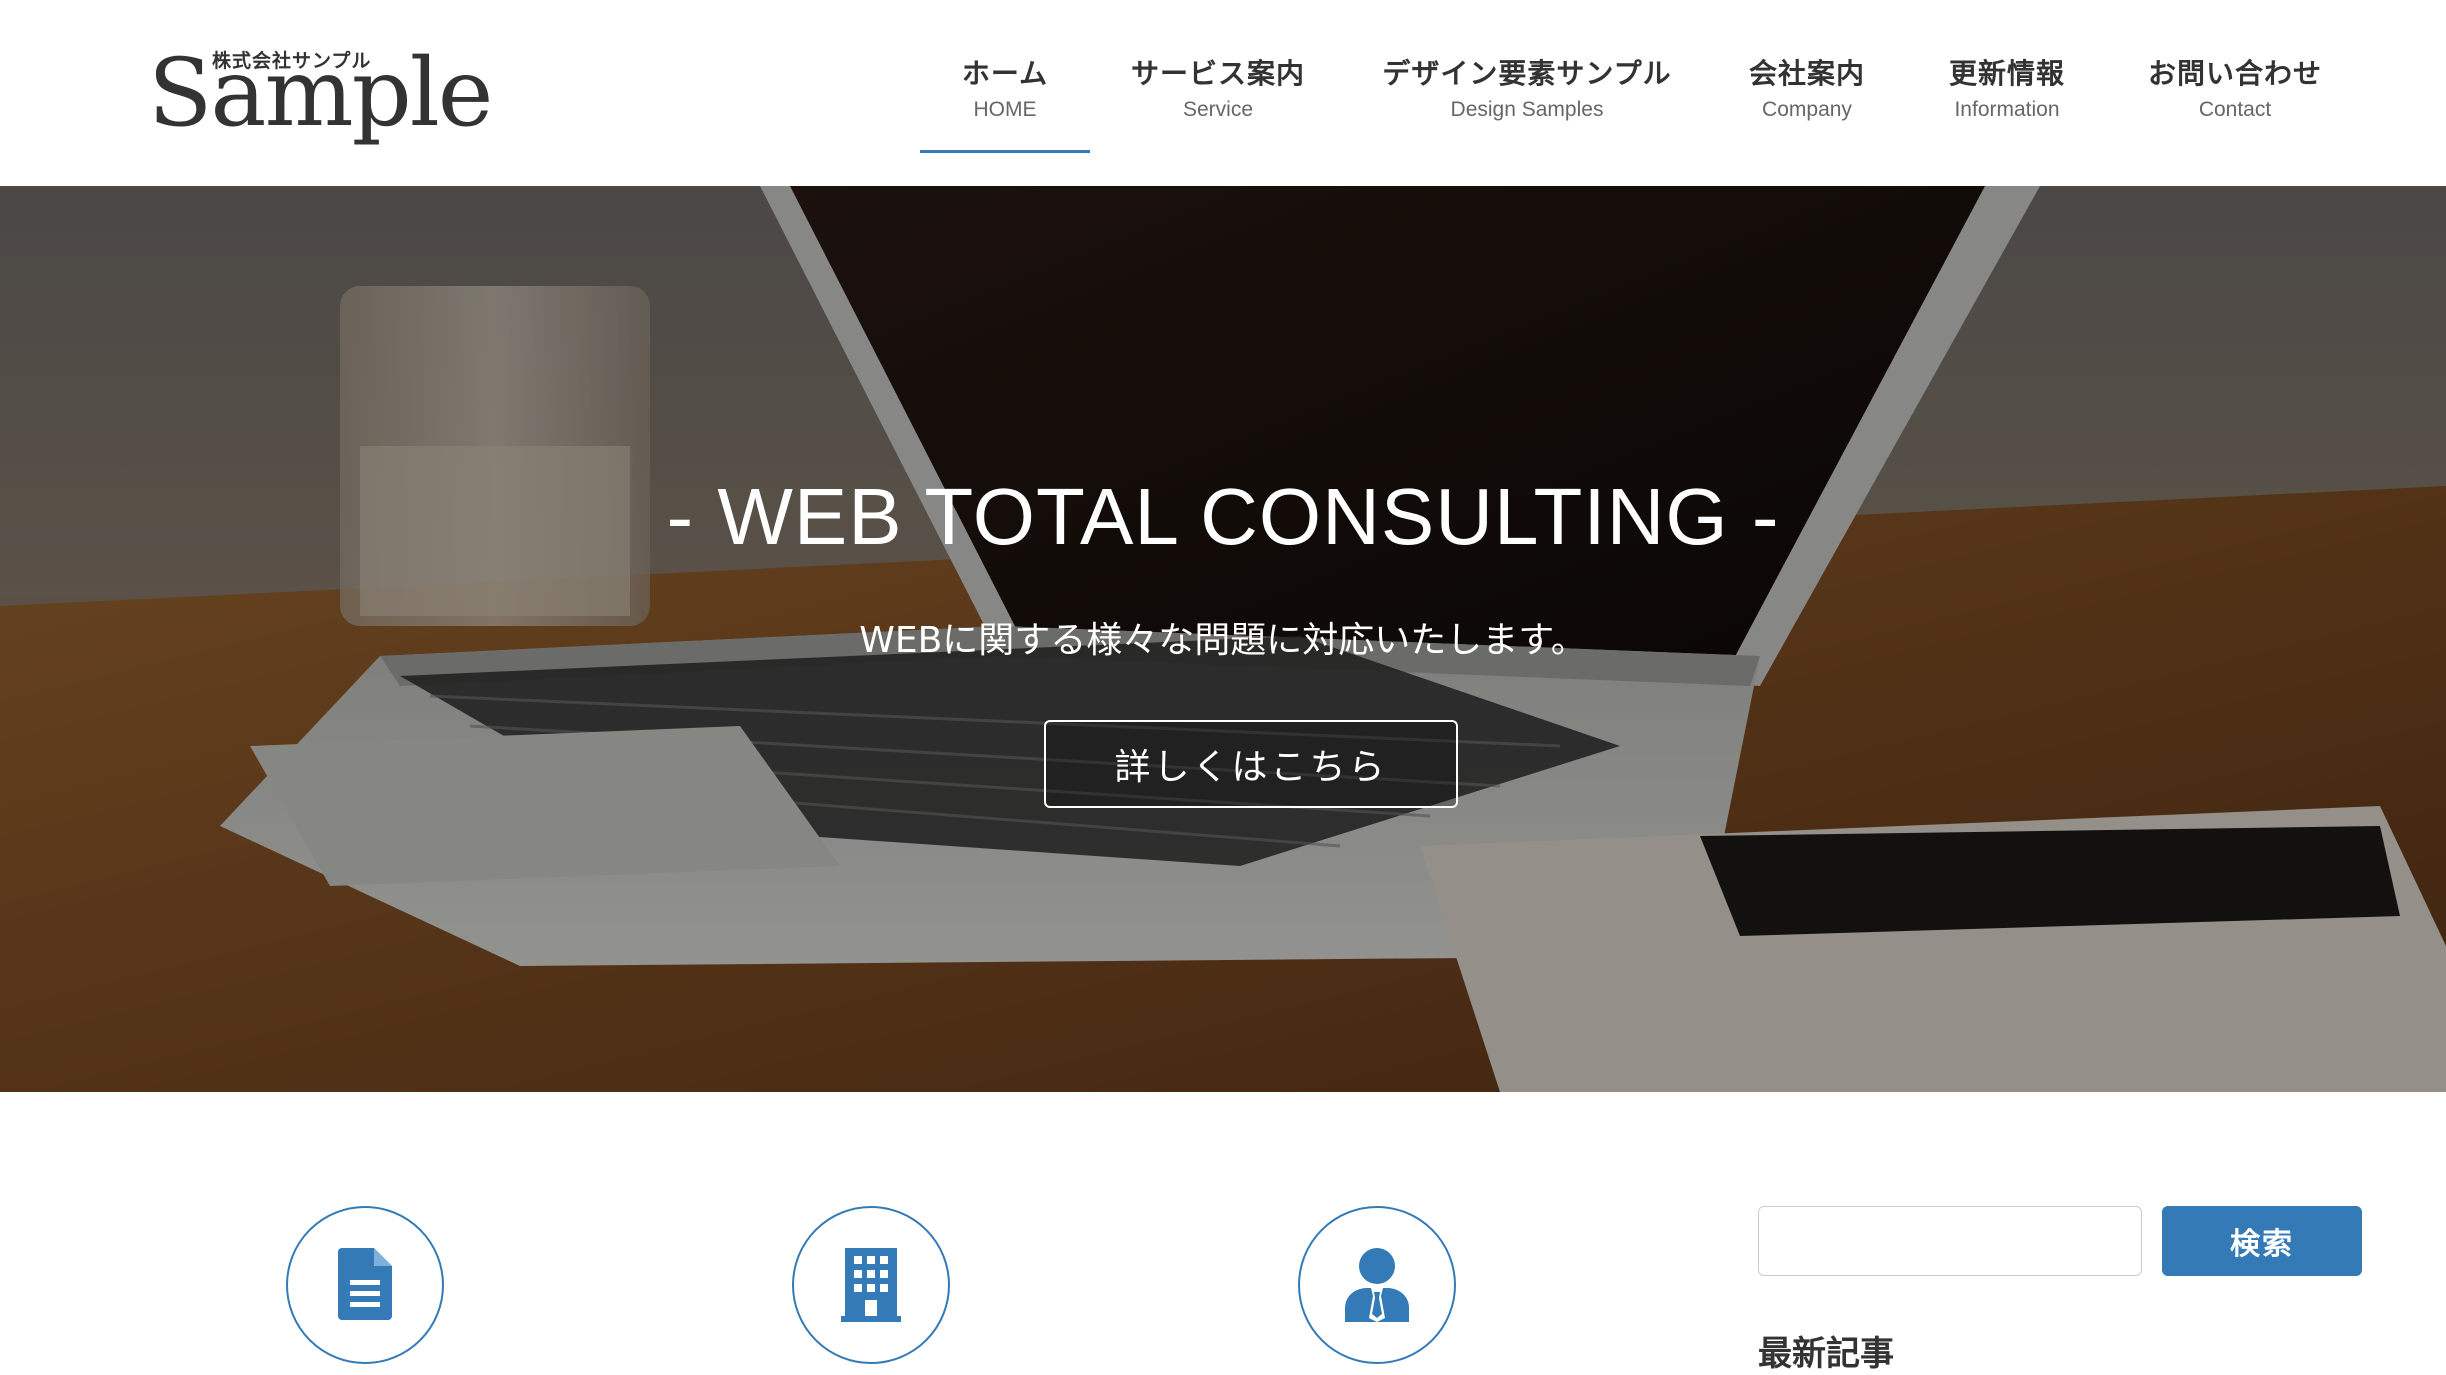 The image size is (2446, 1375). What do you see at coordinates (1217, 73) in the screenshot?
I see `nav-label-ja: サービス案内` at bounding box center [1217, 73].